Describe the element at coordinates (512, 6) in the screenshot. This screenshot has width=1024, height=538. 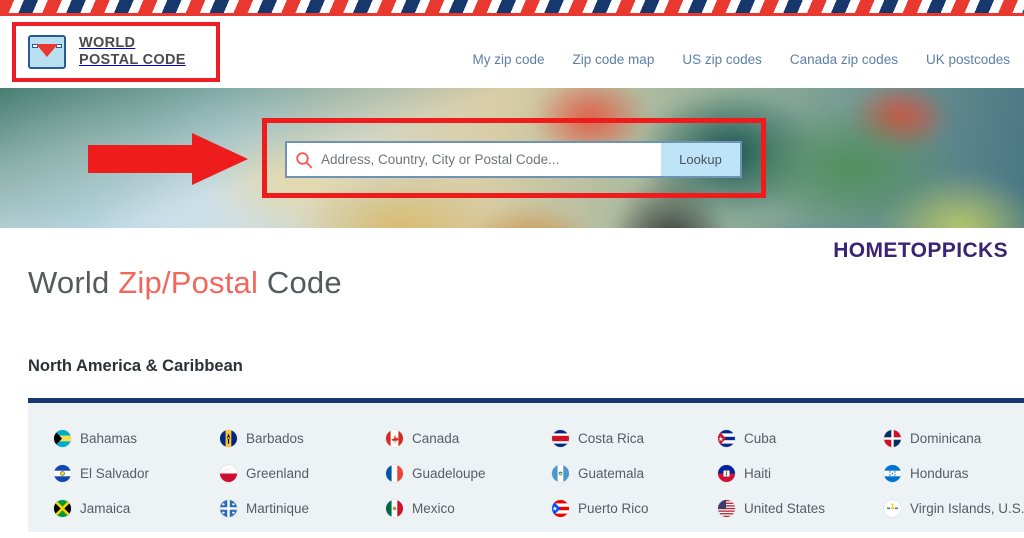
I see `airmail-stripe-border` at that location.